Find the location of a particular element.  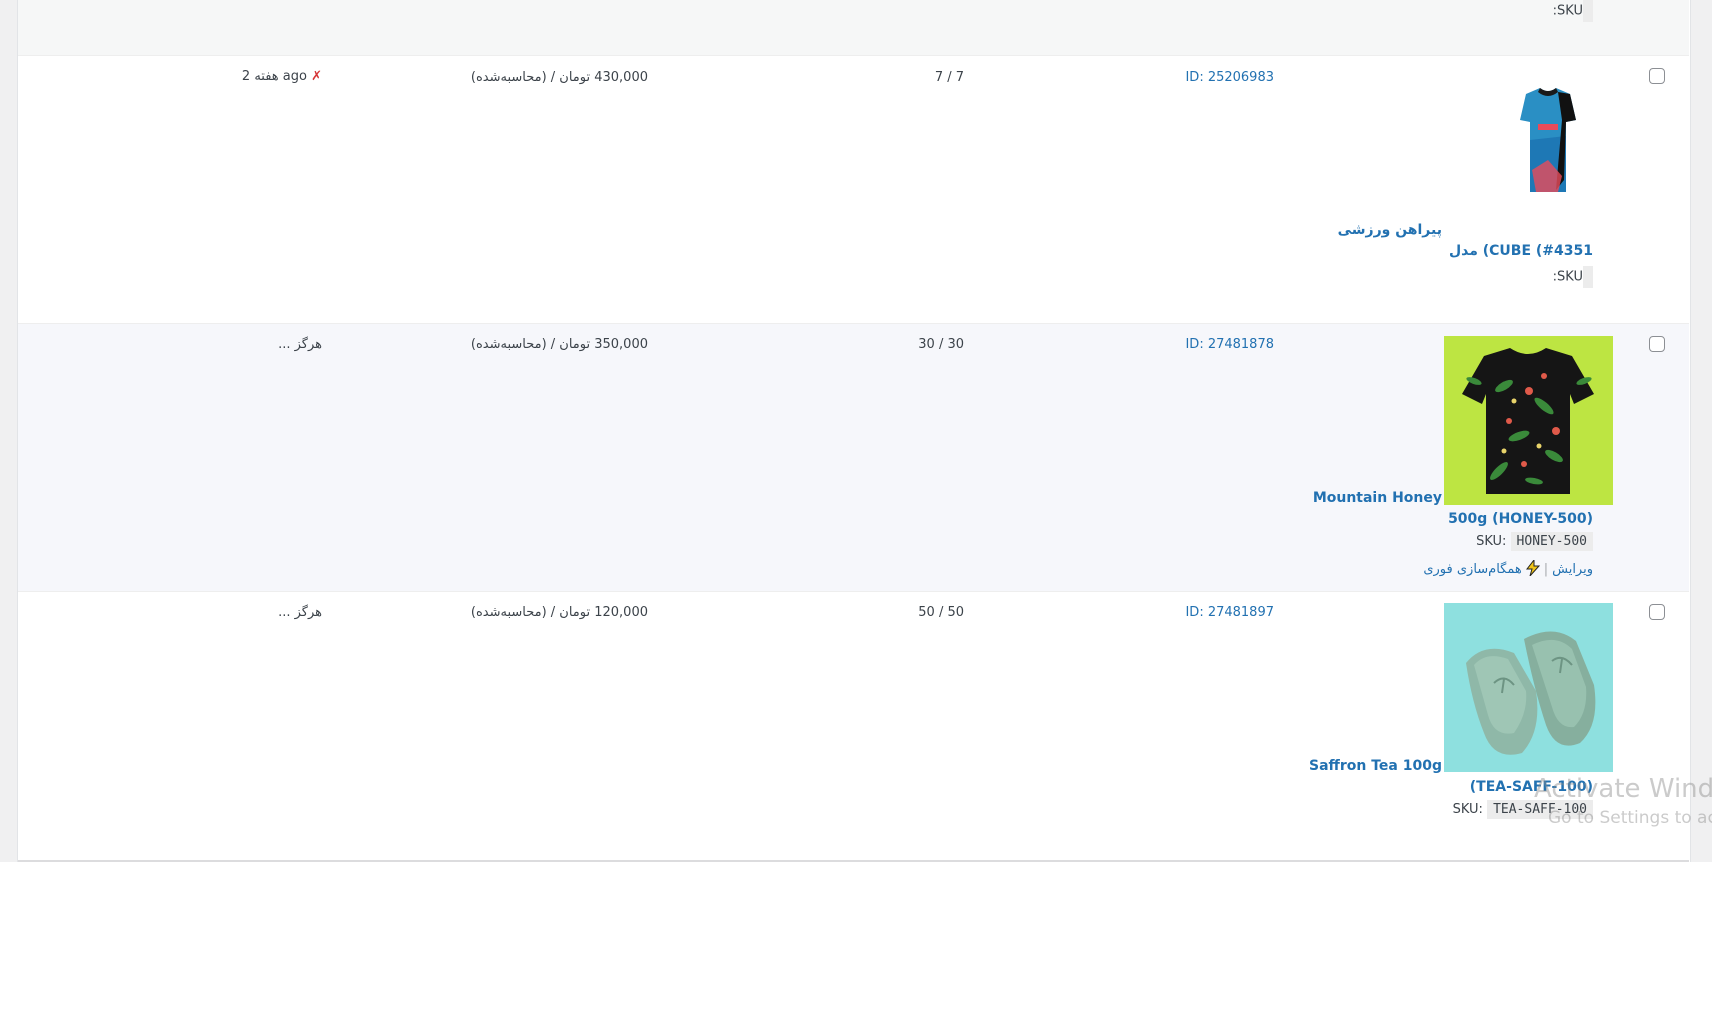

edit-link: ویرایش is located at coordinates (1572, 569).